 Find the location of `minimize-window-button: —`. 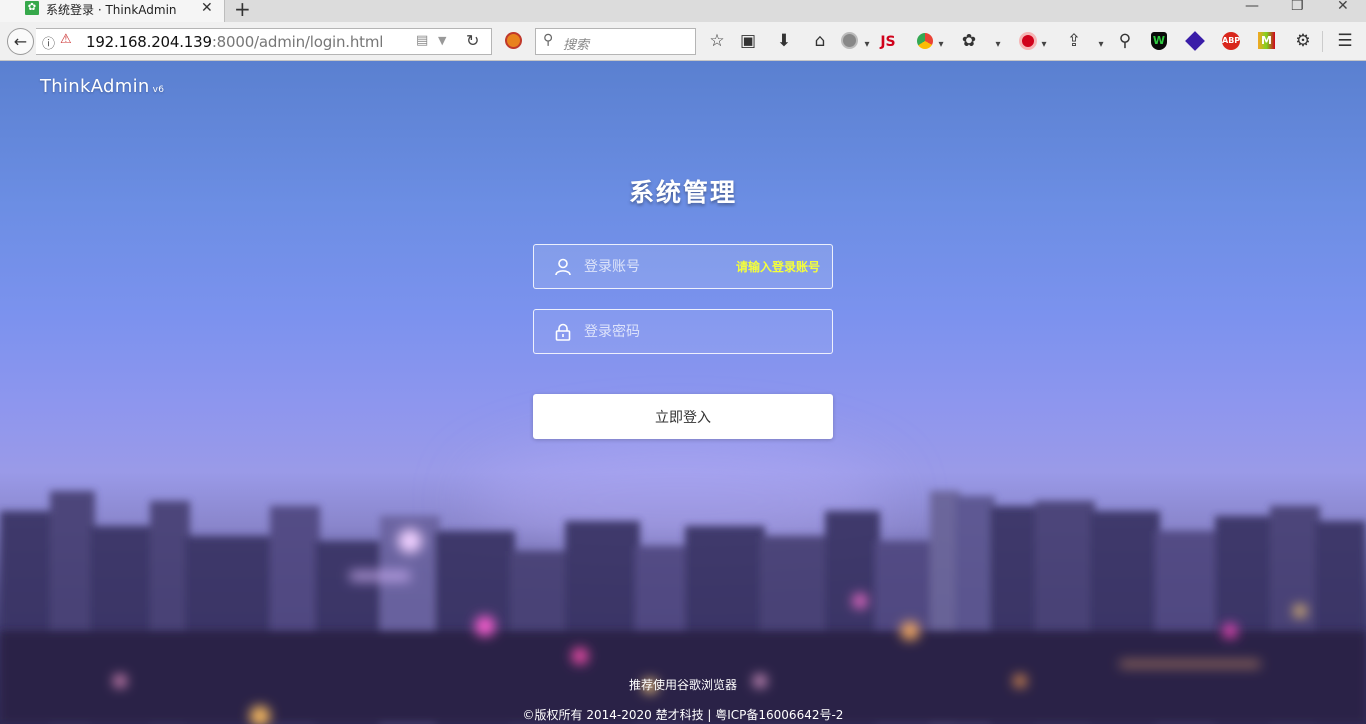

minimize-window-button: — is located at coordinates (1252, 7).